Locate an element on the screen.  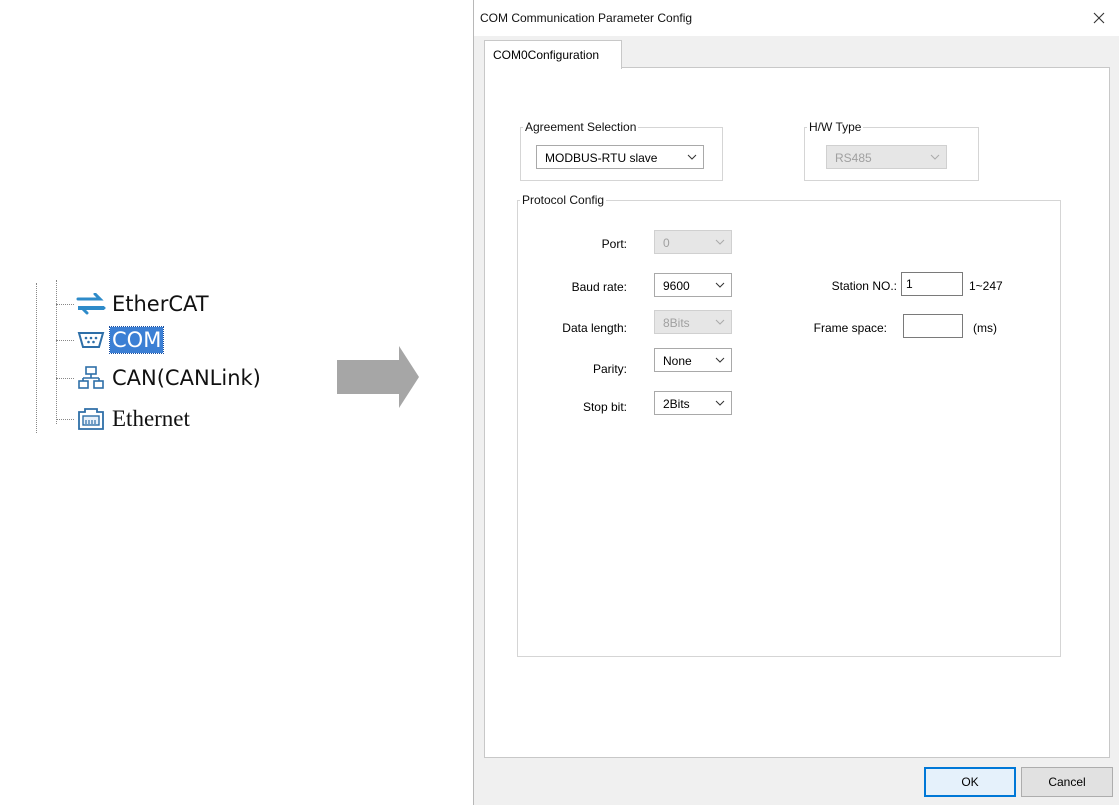
select-value: MODBUS-RTU slave is located at coordinates (601, 158).